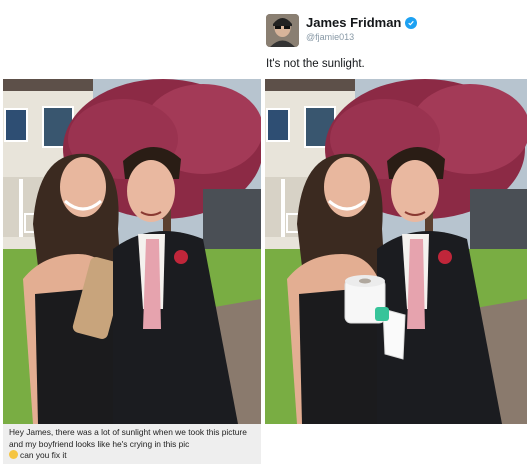 The image size is (530, 465). What do you see at coordinates (353, 22) in the screenshot?
I see `author-name: James Fridman` at bounding box center [353, 22].